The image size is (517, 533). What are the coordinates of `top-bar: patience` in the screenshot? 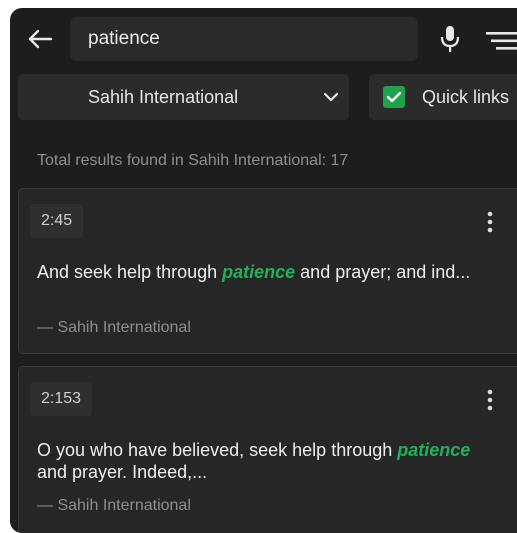 It's located at (263, 41).